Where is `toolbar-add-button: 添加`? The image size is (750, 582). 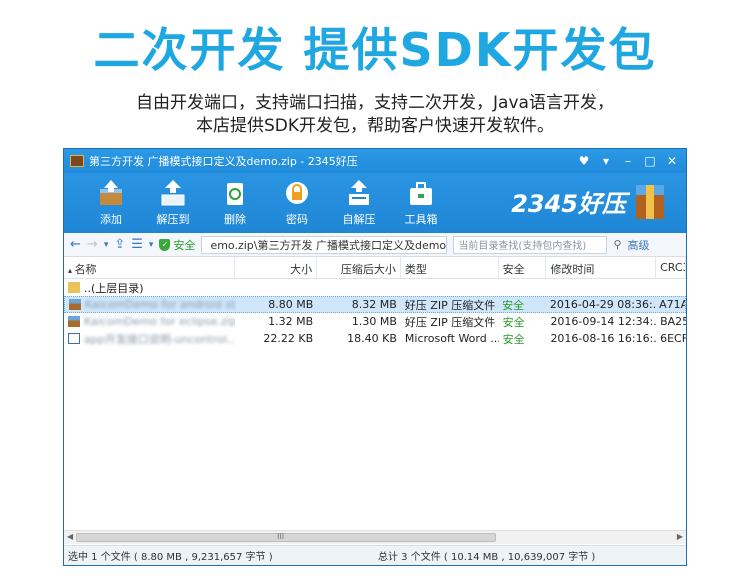
toolbar-add-button: 添加 is located at coordinates (111, 200).